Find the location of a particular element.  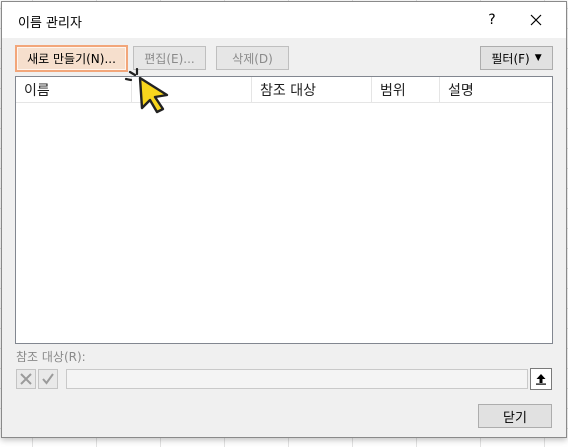

title-bar: 이름 관리자 ? is located at coordinates (284, 20).